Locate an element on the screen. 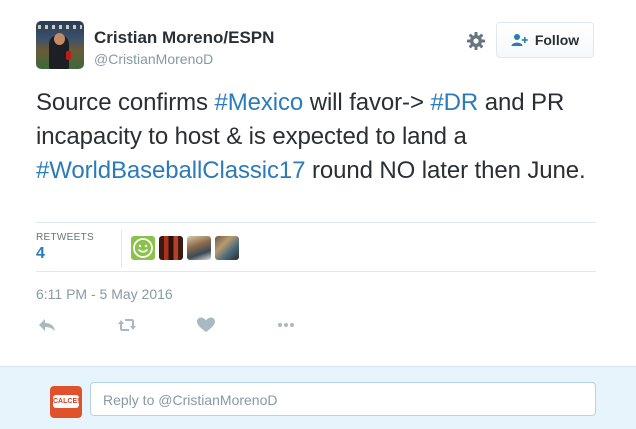  tweet-text-segment: round NO later then June. is located at coordinates (445, 170).